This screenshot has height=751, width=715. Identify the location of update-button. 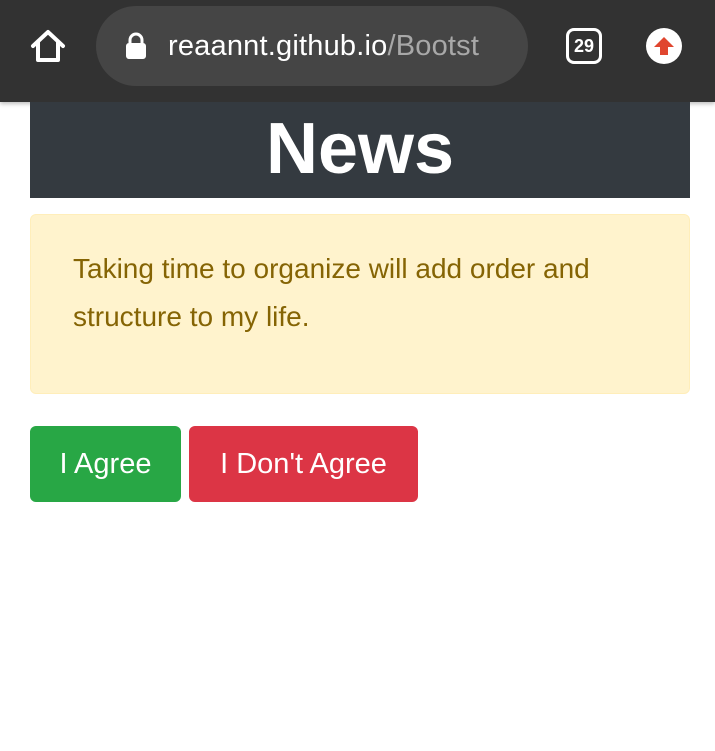
(664, 46).